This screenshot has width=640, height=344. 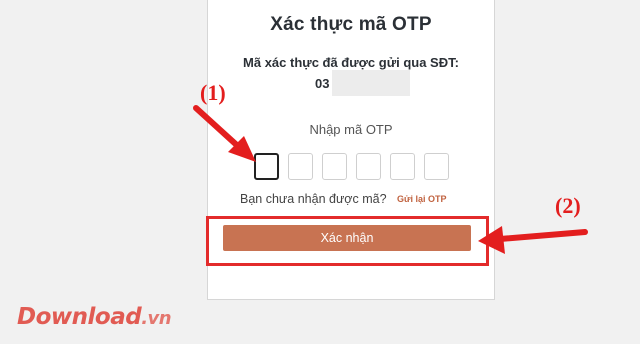 I want to click on watermark-logo: Download.vn, so click(x=94, y=317).